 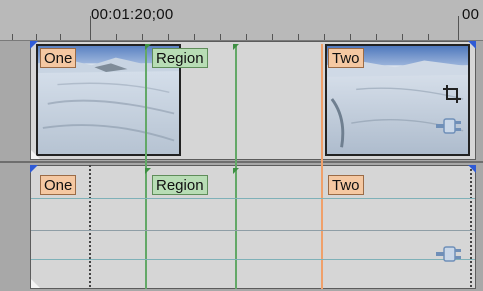 What do you see at coordinates (146, 166) in the screenshot?
I see `region-start-line` at bounding box center [146, 166].